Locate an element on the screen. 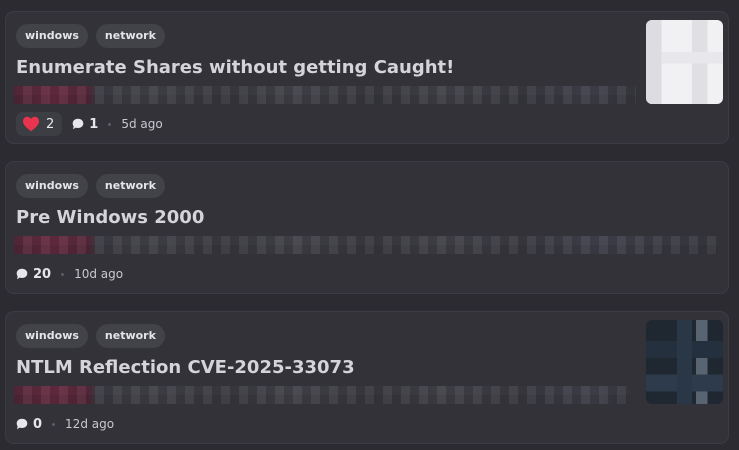 The image size is (739, 450). comment-count-value: 1 is located at coordinates (94, 124).